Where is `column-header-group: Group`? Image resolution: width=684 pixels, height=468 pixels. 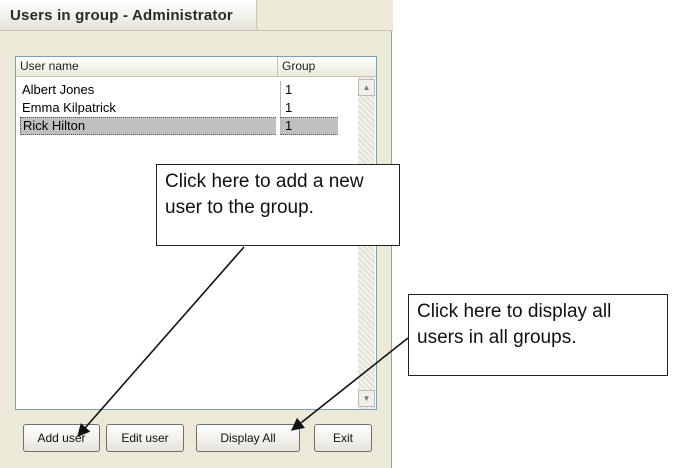
column-header-group: Group is located at coordinates (327, 66).